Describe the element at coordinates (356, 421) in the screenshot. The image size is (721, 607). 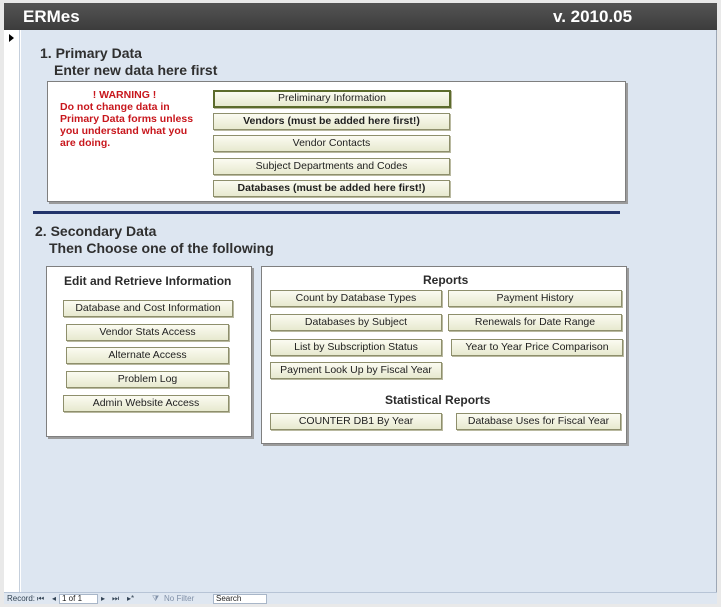
I see `counter-db1-button: COUNTER DB1 By Year` at that location.